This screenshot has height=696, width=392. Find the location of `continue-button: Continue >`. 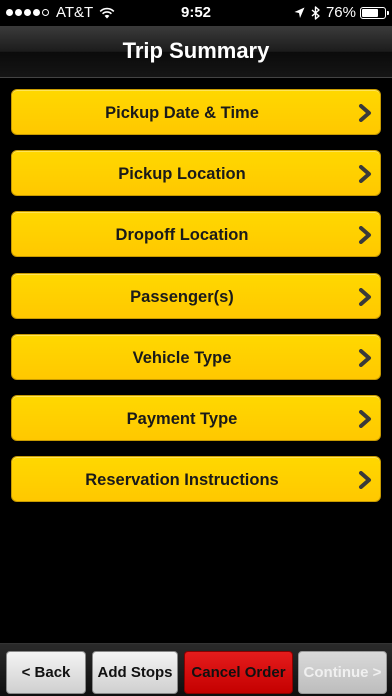

continue-button: Continue > is located at coordinates (342, 672).